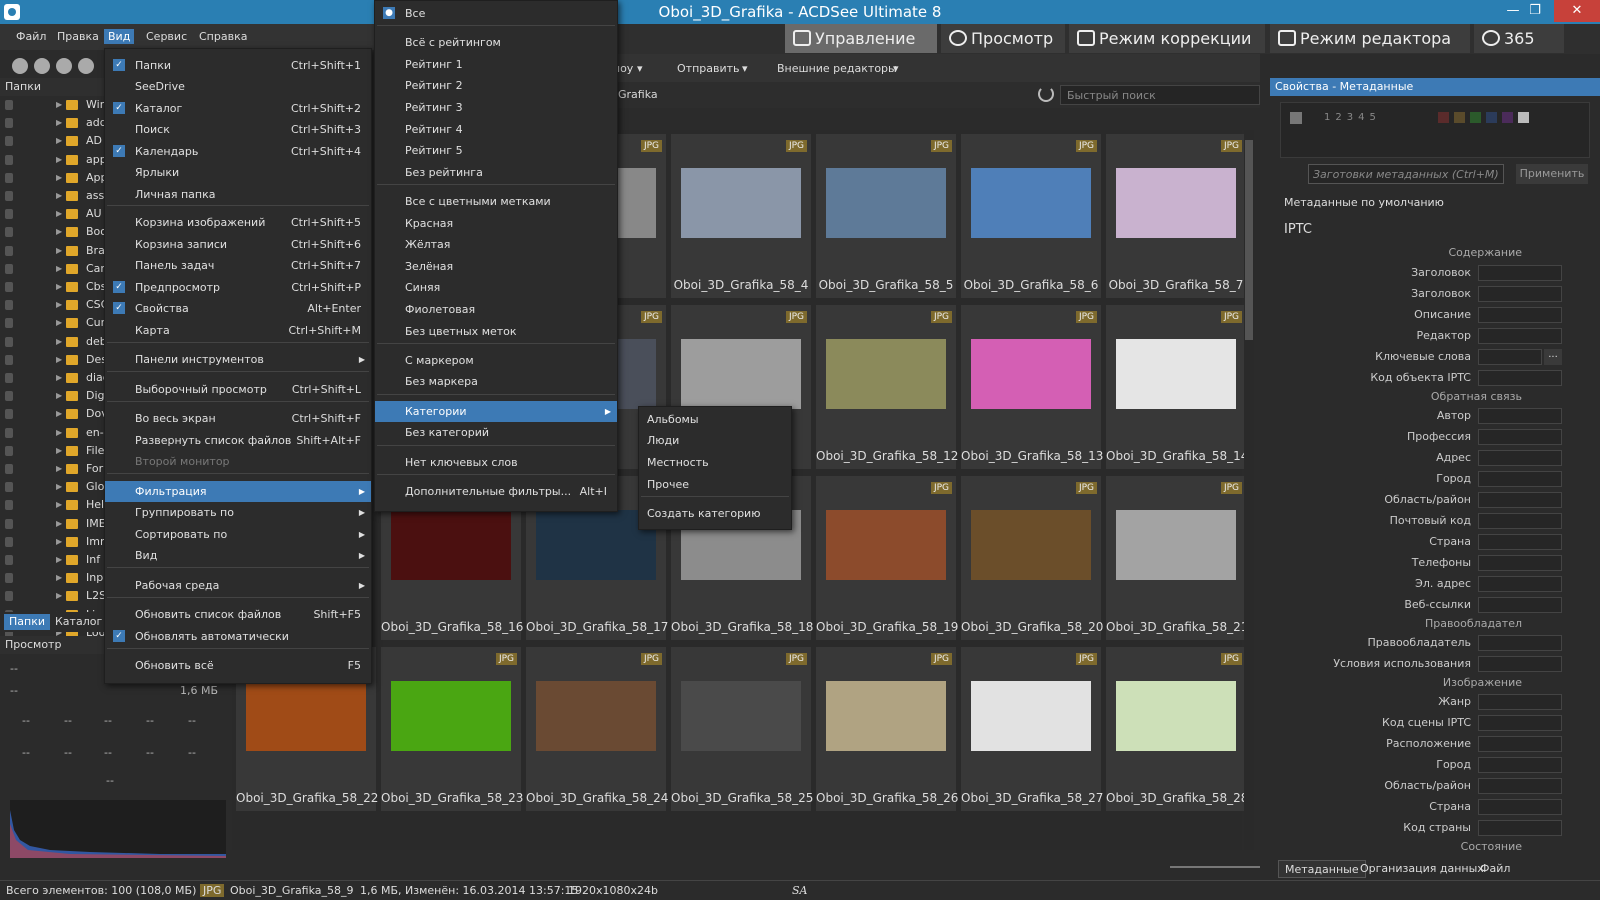 Image resolution: width=1600 pixels, height=900 pixels. Describe the element at coordinates (1552, 174) in the screenshot. I see `apply-button: Применить` at that location.